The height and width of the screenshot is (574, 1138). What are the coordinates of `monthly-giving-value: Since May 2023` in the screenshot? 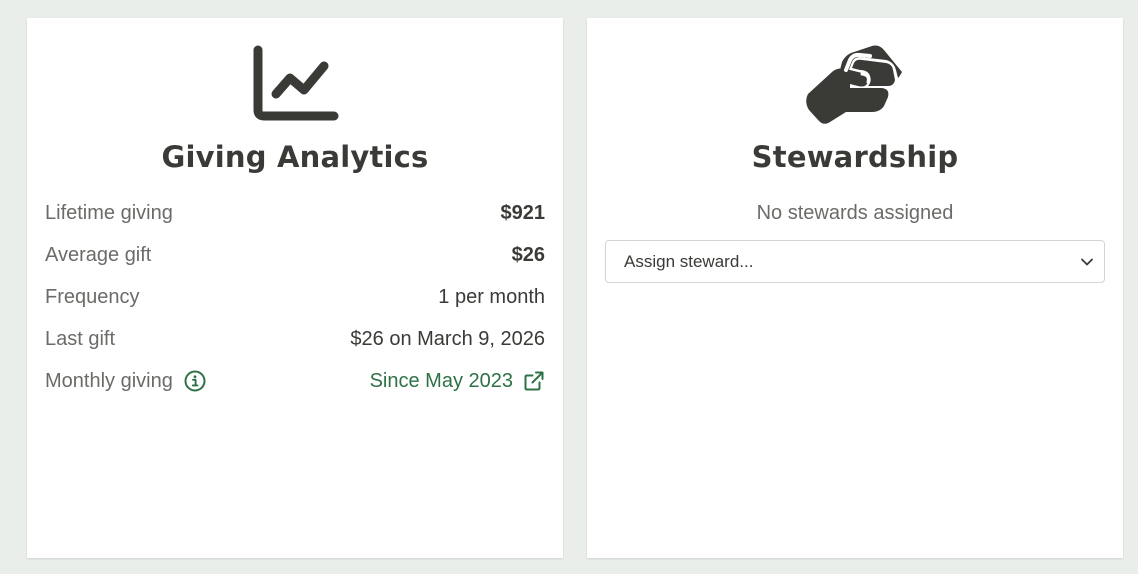 It's located at (441, 380).